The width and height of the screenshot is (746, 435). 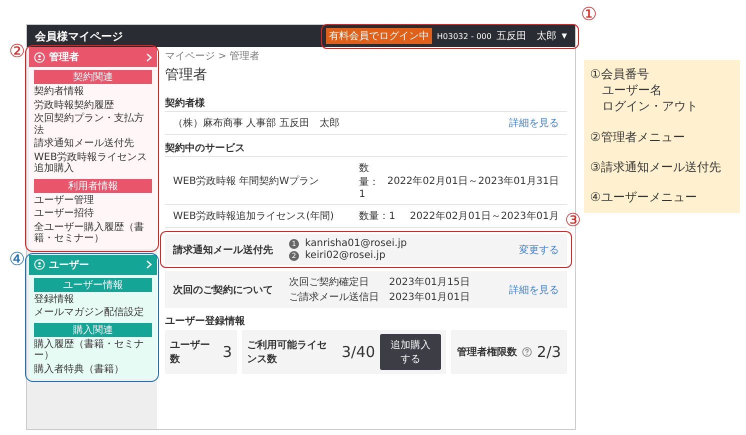 What do you see at coordinates (430, 282) in the screenshot?
I see `date-value: 2023年01月15日` at bounding box center [430, 282].